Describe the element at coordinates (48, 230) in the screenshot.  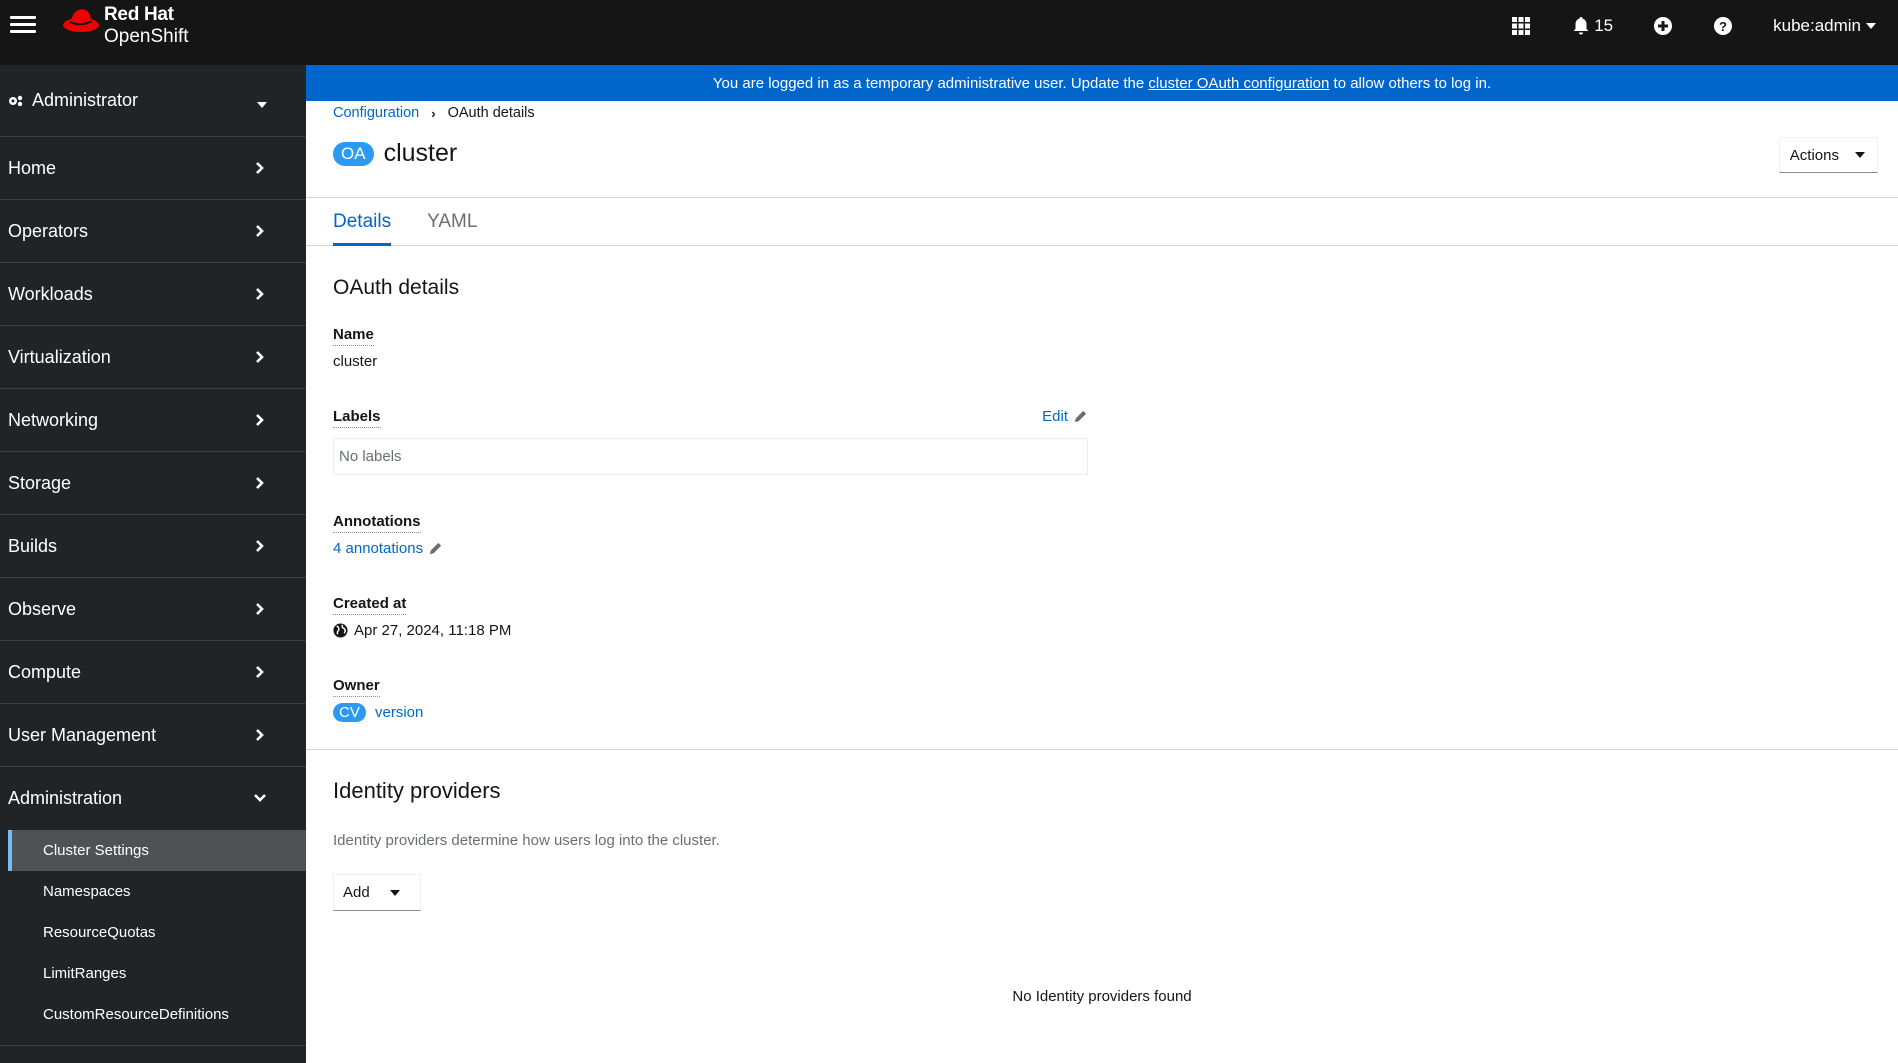
I see `sidebar-item-label: Operators` at that location.